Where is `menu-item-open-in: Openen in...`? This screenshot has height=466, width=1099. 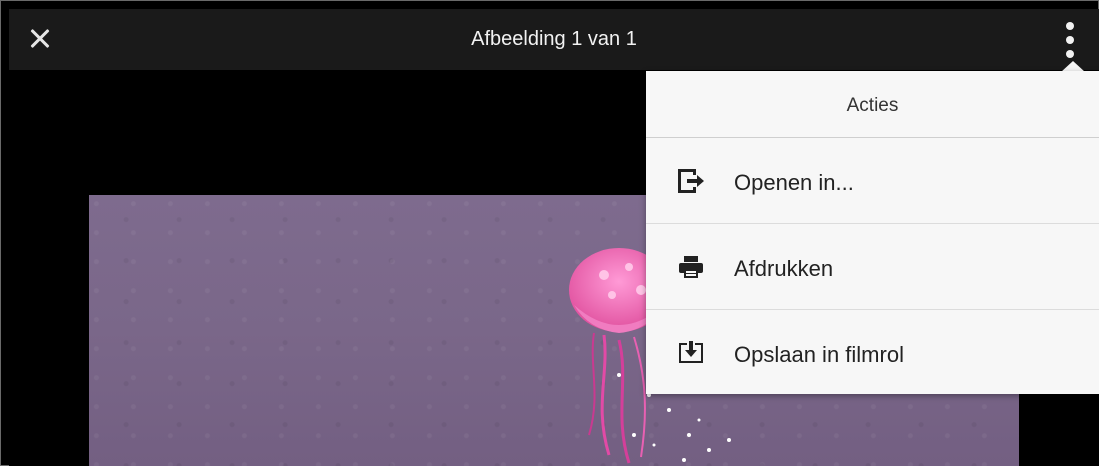 menu-item-open-in: Openen in... is located at coordinates (872, 181).